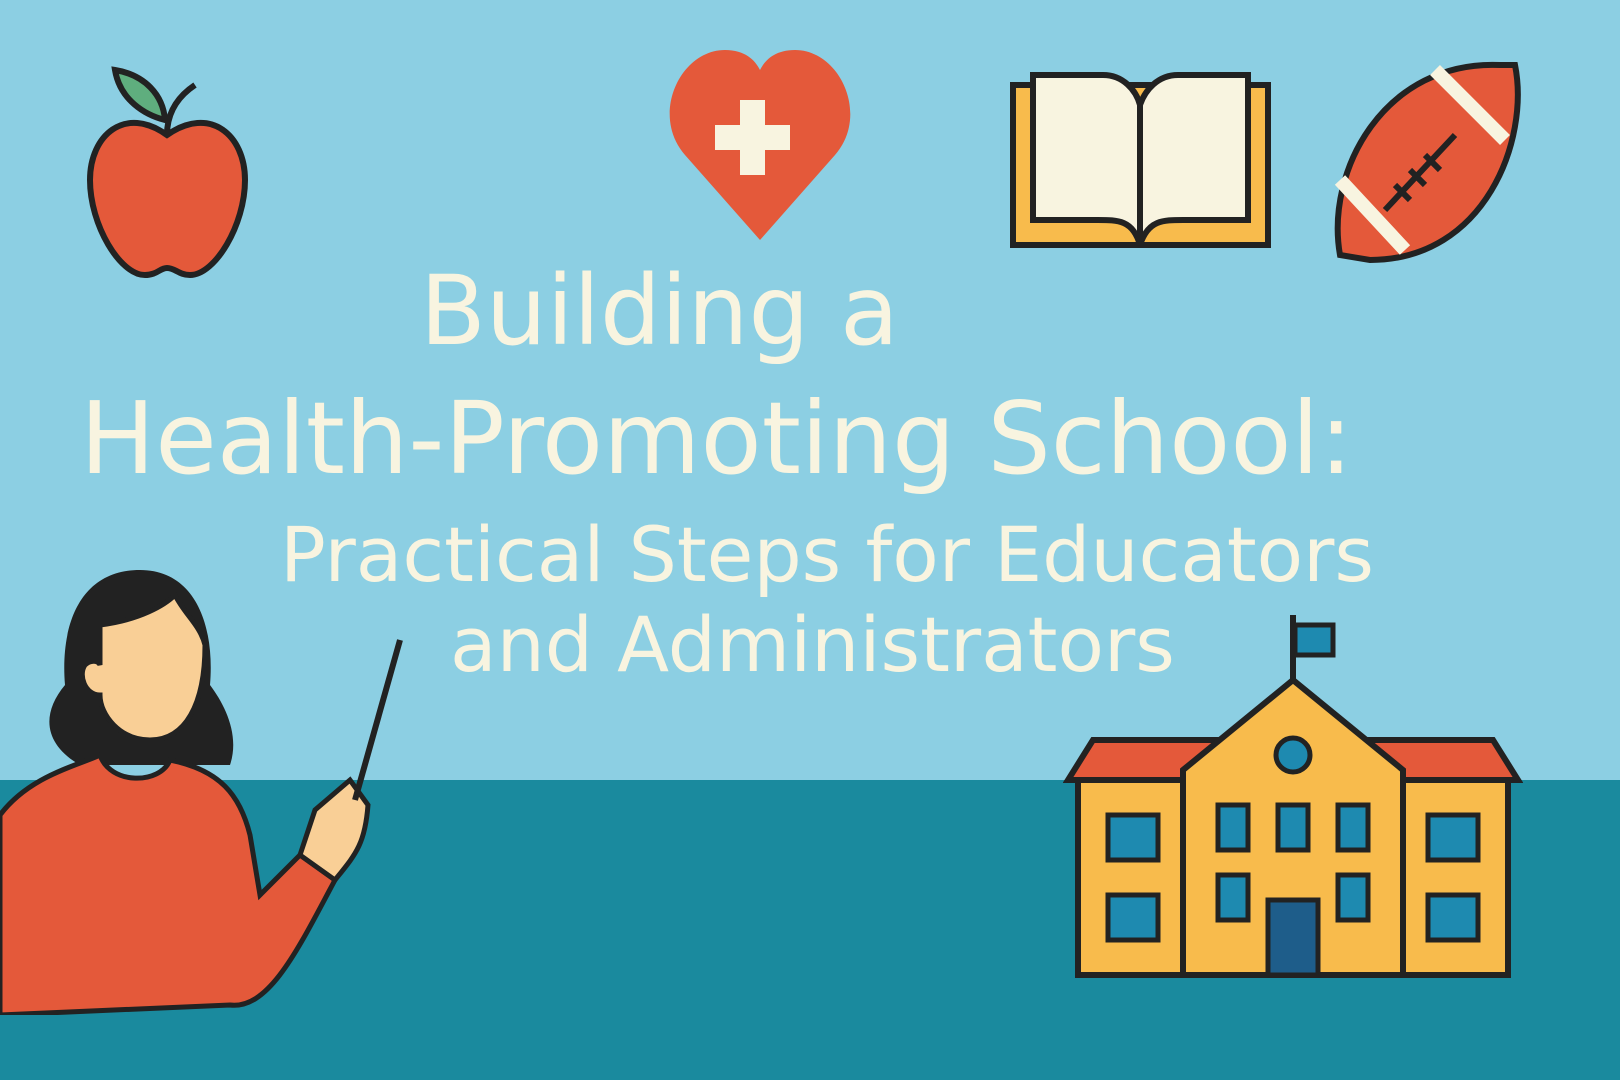  I want to click on apple-icon, so click(167, 172).